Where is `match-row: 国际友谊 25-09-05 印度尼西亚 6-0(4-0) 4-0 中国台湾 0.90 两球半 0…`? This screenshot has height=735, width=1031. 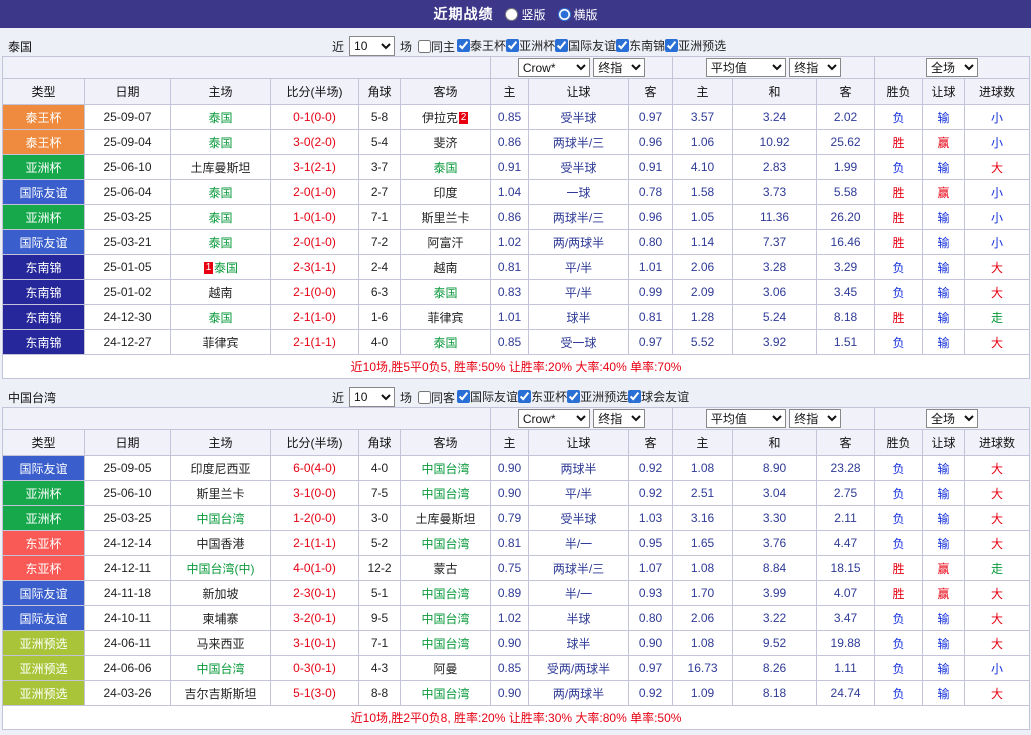 match-row: 国际友谊 25-09-05 印度尼西亚 6-0(4-0) 4-0 中国台湾 0.90 两球半 0… is located at coordinates (516, 468).